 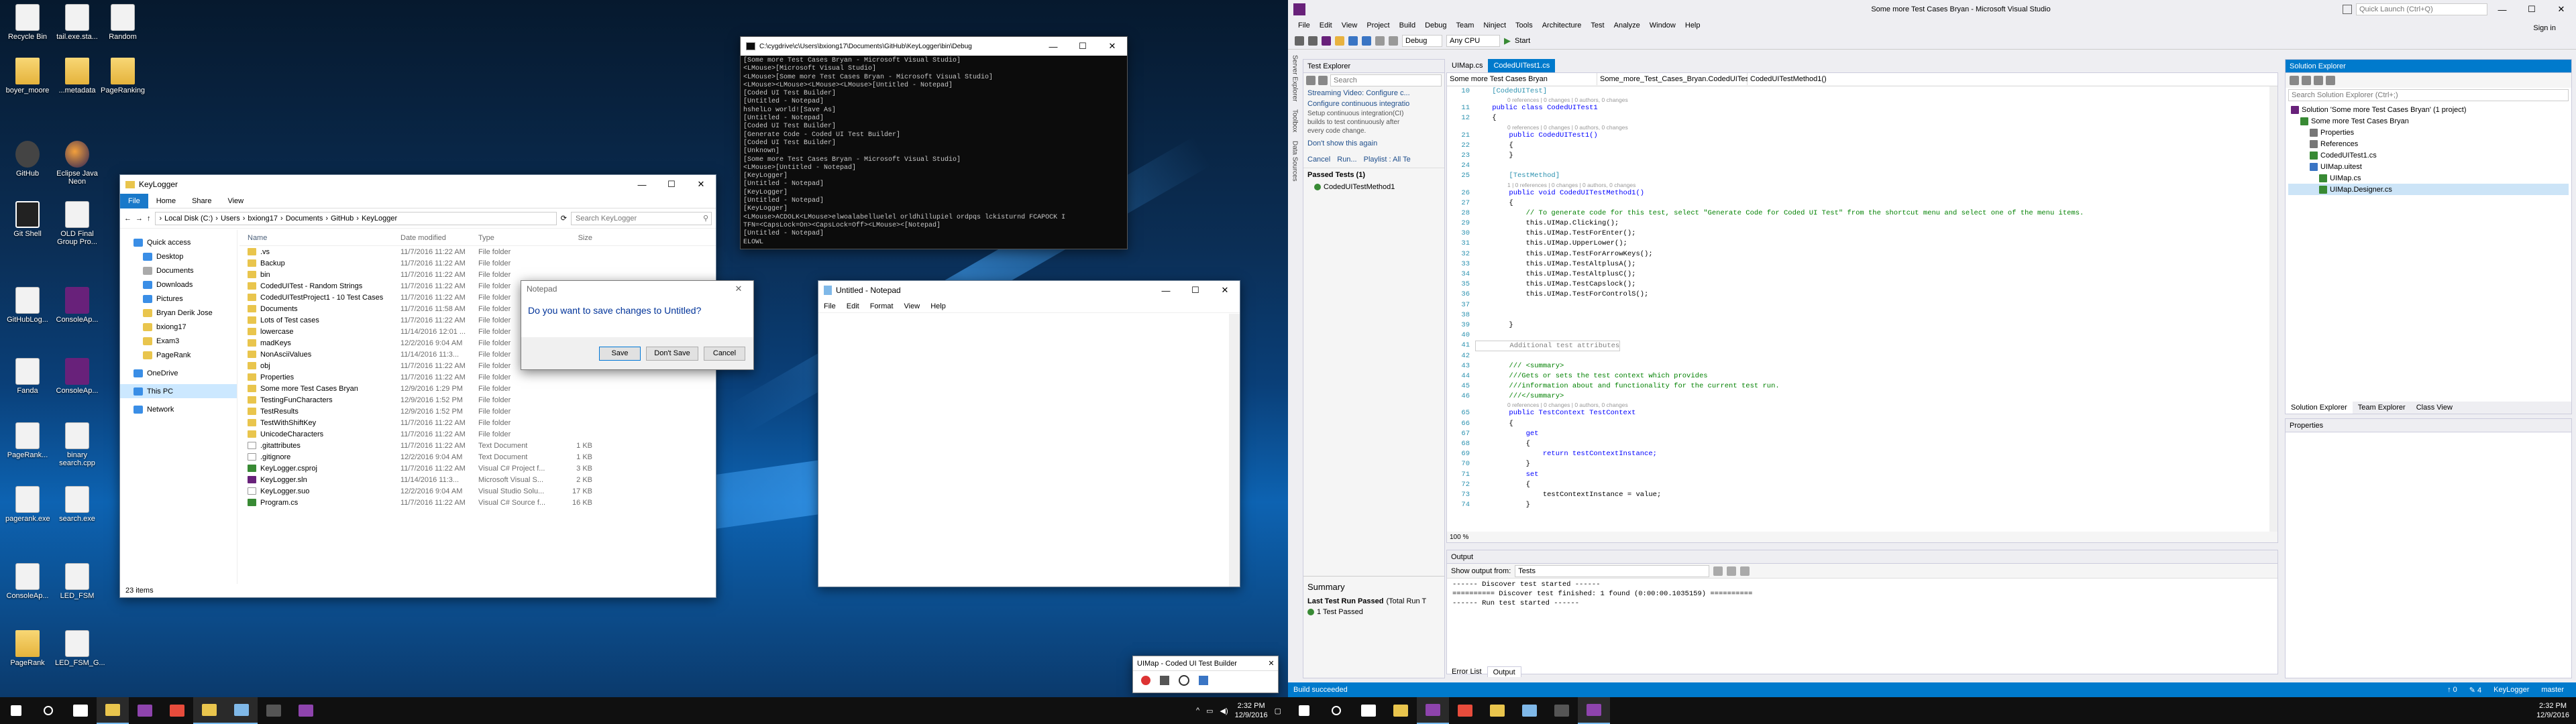 I want to click on platform-select: Any CPU, so click(x=1473, y=40).